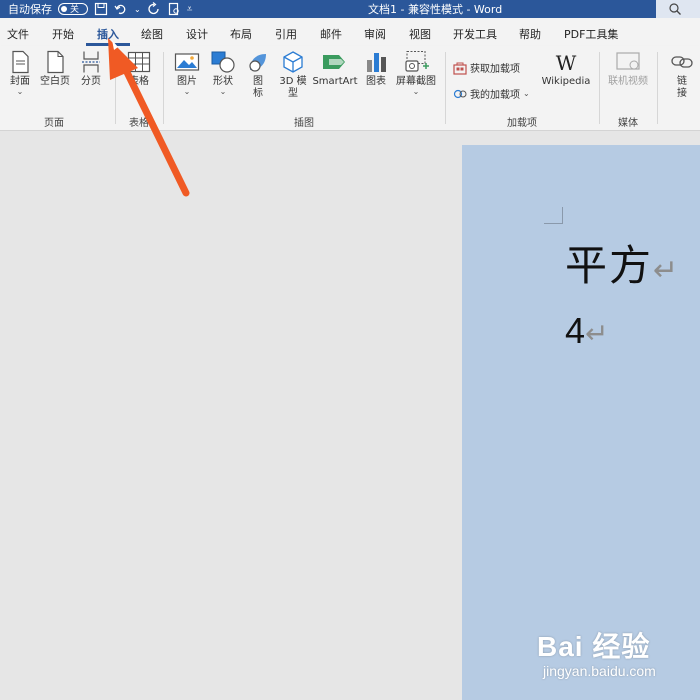  What do you see at coordinates (682, 81) in the screenshot?
I see `link-label-line1: 链` at bounding box center [682, 81].